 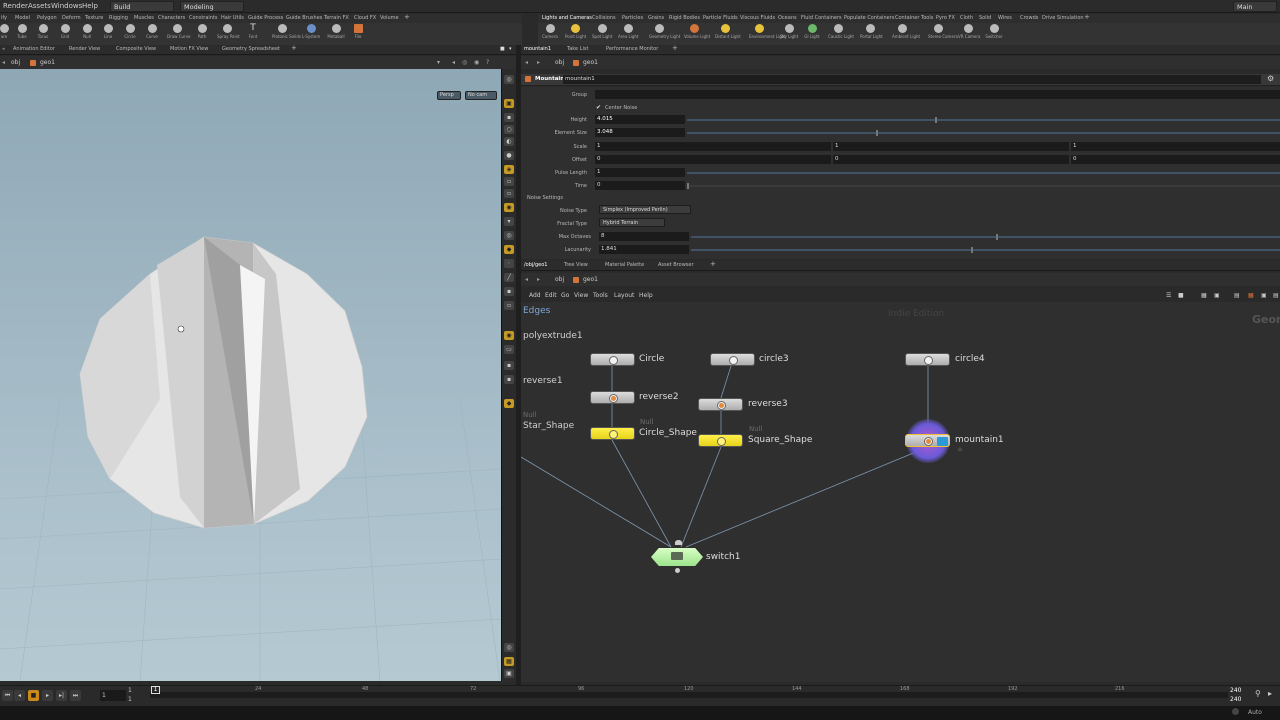 What do you see at coordinates (509, 169) in the screenshot?
I see `selection-icon: ◈` at bounding box center [509, 169].